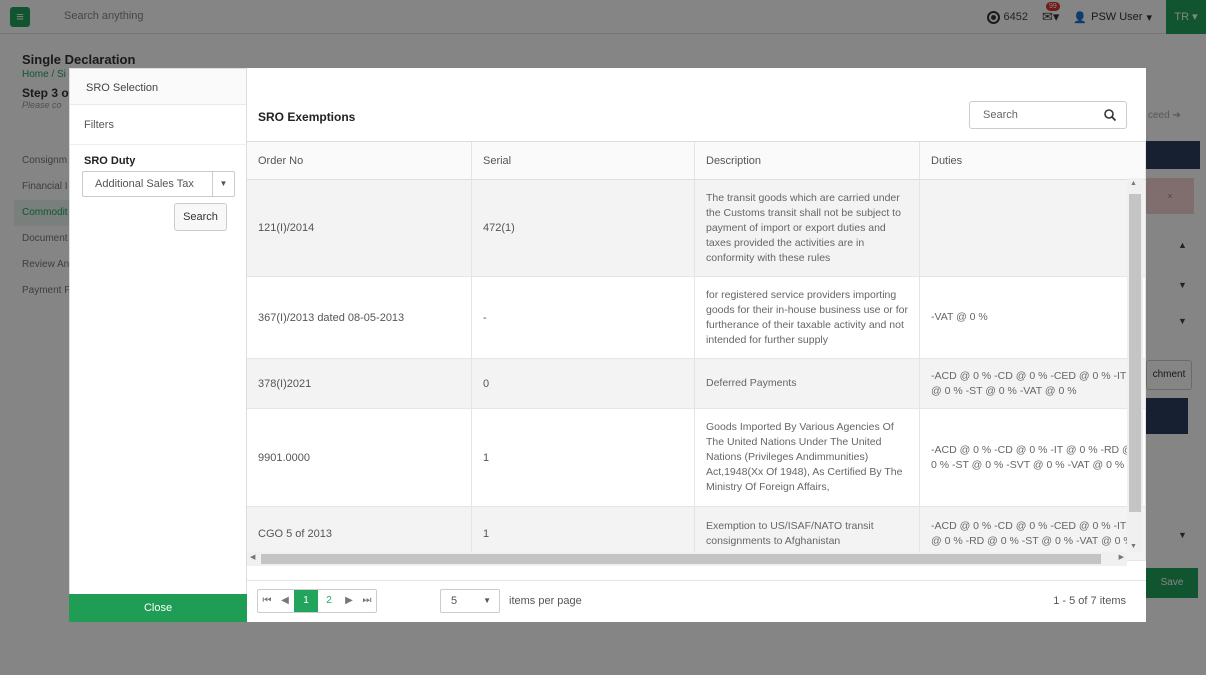 The height and width of the screenshot is (675, 1206). What do you see at coordinates (307, 117) in the screenshot?
I see `modal-title: SRO Exemptions` at bounding box center [307, 117].